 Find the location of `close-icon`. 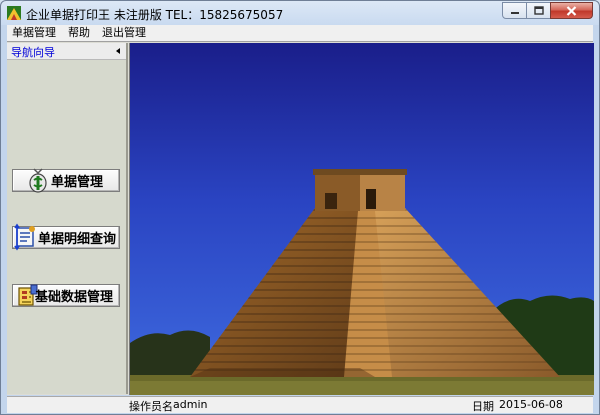

close-icon is located at coordinates (571, 10).